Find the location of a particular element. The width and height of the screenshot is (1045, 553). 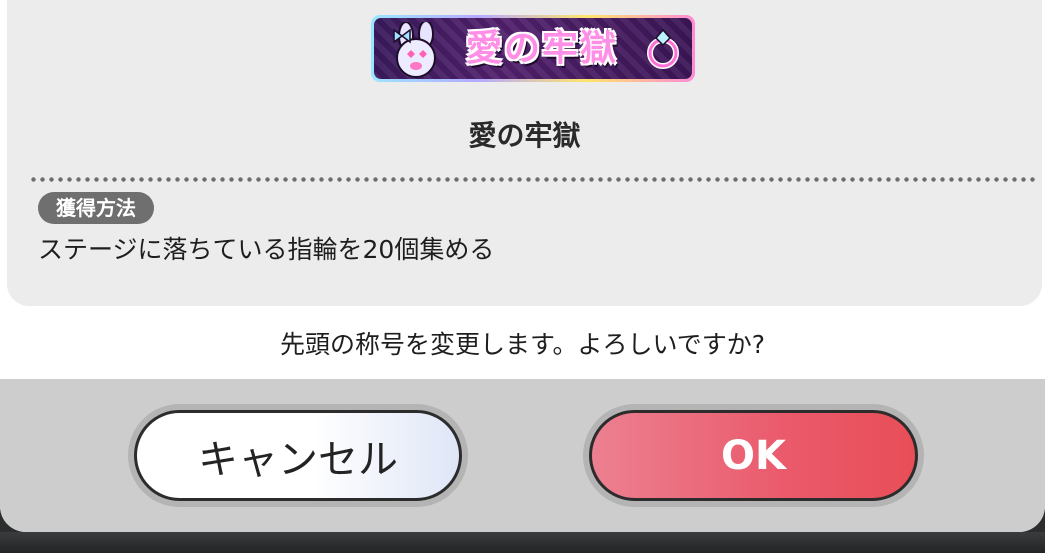

title-name: 愛の牢獄 is located at coordinates (524, 135).